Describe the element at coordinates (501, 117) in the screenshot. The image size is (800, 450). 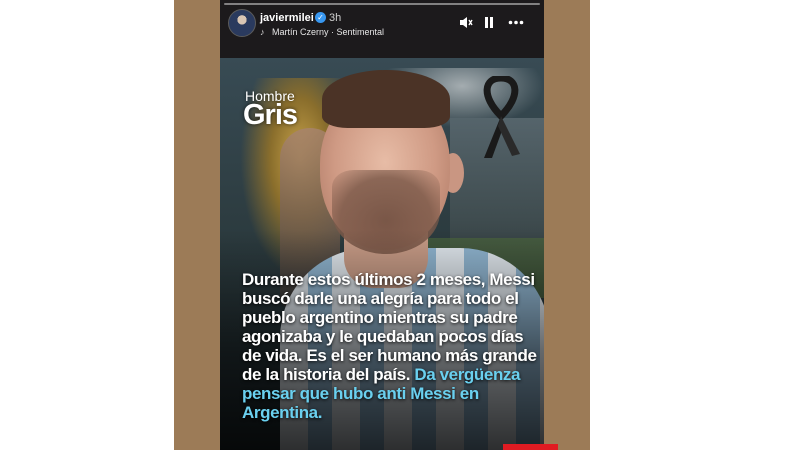
I see `mourning-ribbon-icon` at that location.